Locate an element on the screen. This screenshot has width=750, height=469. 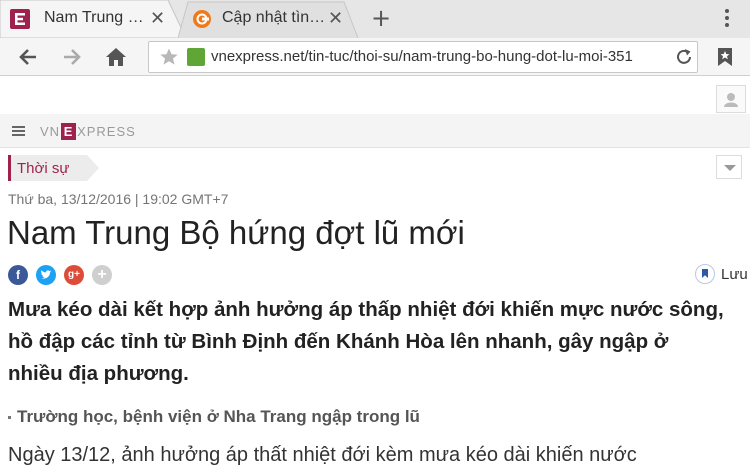
vnexpress-logo: VN E XPRESS is located at coordinates (88, 131).